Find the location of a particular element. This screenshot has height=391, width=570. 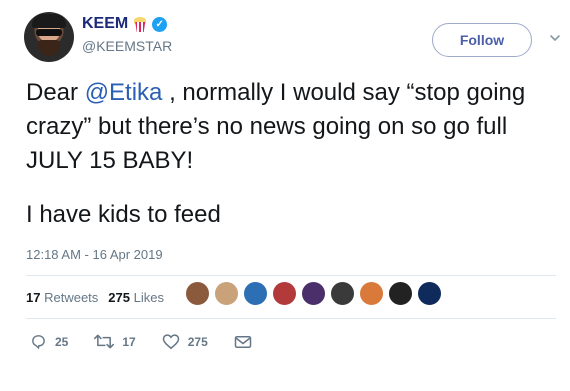

retweets-count: 17 is located at coordinates (33, 297).